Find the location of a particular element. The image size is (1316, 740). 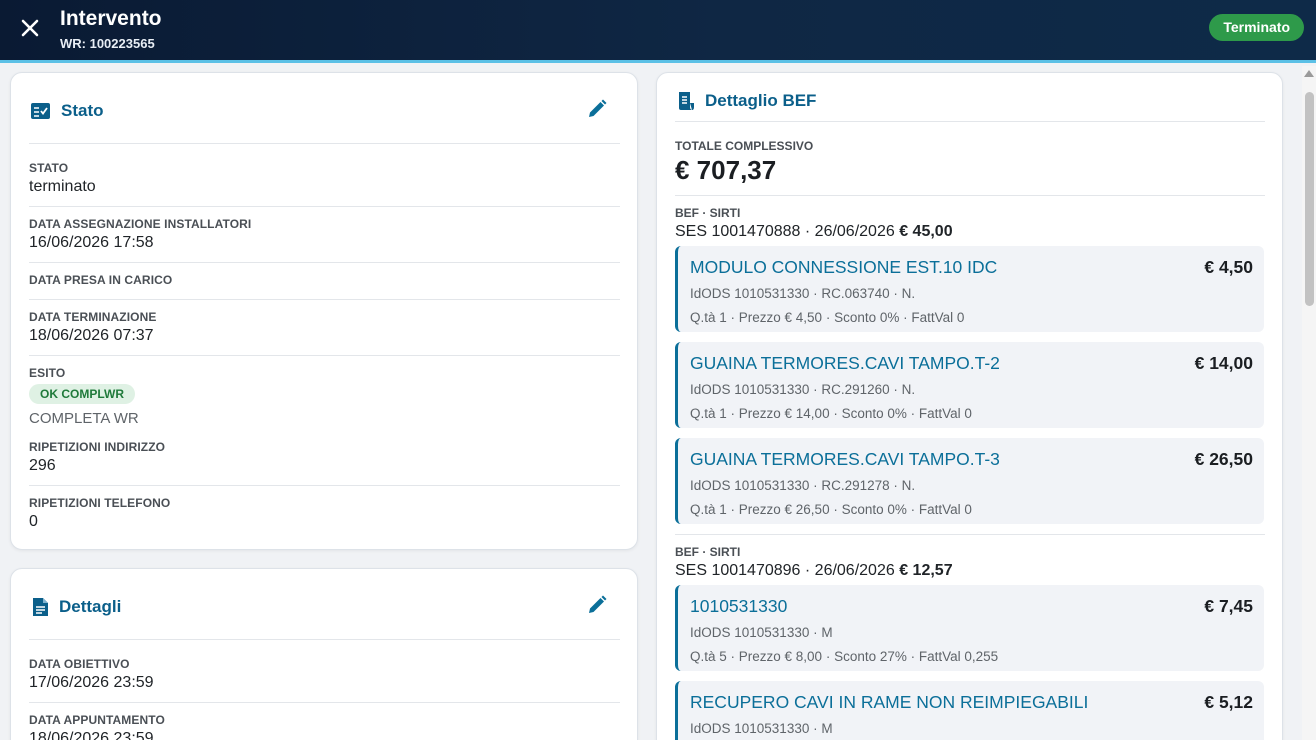

work-request-id: WR: 100223565 is located at coordinates (107, 43).